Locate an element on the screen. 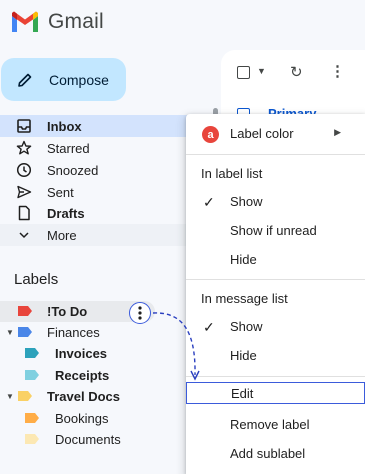 This screenshot has height=474, width=365. menu-item-label: Label color is located at coordinates (262, 133).